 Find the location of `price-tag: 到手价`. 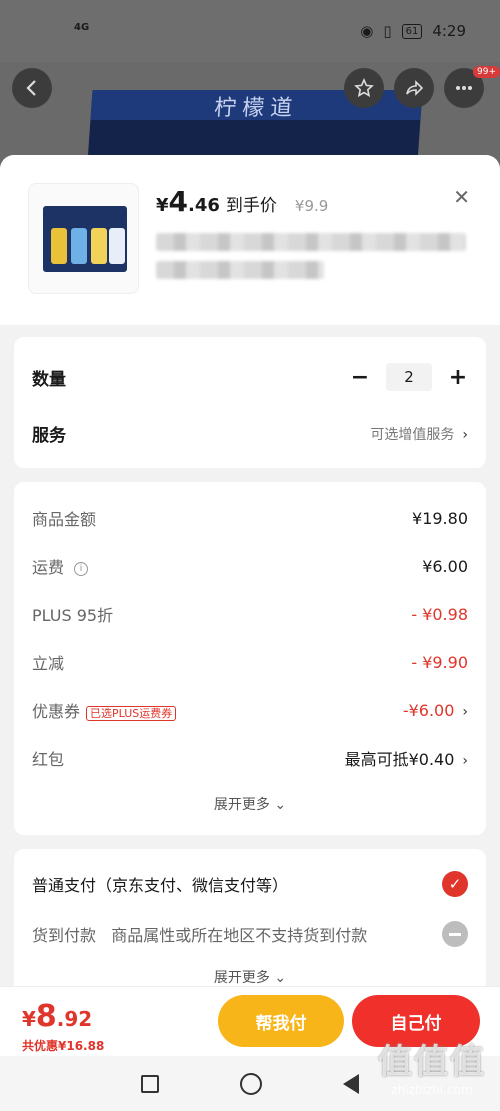

price-tag: 到手价 is located at coordinates (251, 206).